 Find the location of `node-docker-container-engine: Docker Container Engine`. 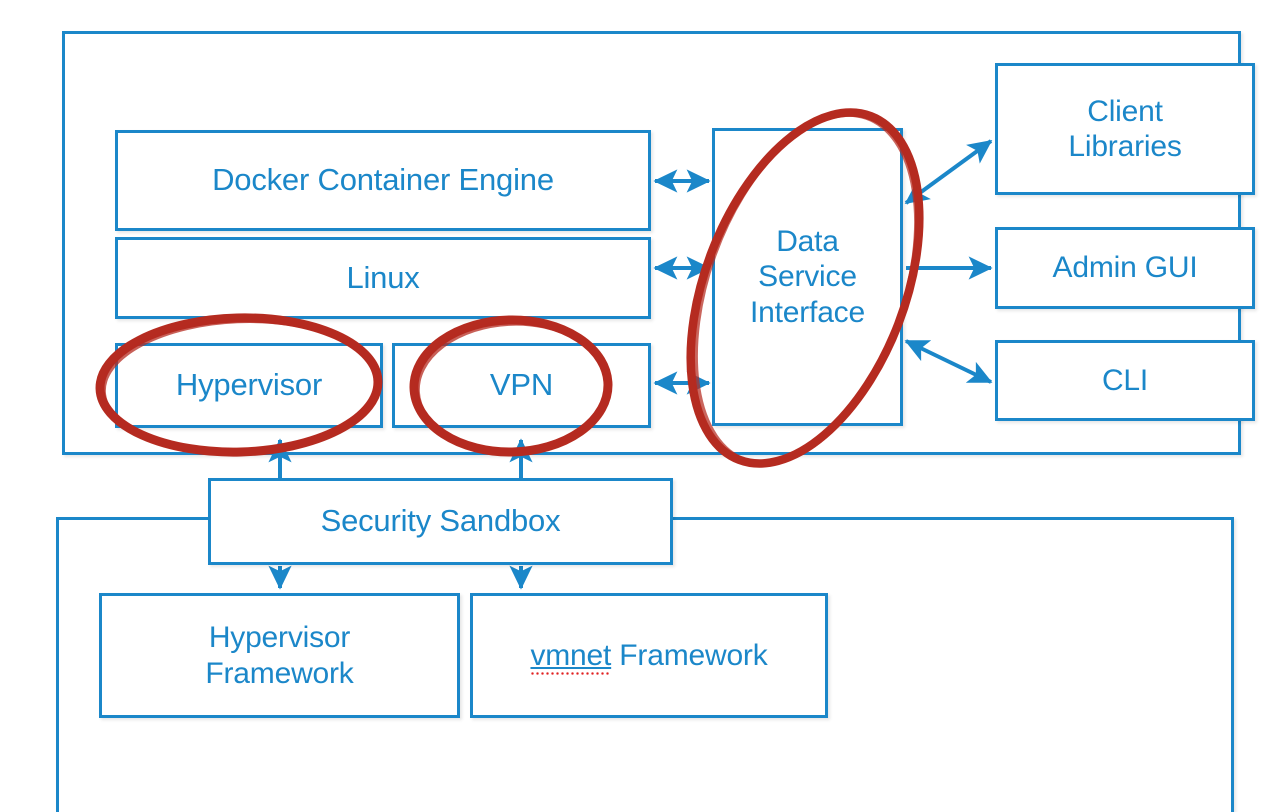

node-docker-container-engine: Docker Container Engine is located at coordinates (383, 180).